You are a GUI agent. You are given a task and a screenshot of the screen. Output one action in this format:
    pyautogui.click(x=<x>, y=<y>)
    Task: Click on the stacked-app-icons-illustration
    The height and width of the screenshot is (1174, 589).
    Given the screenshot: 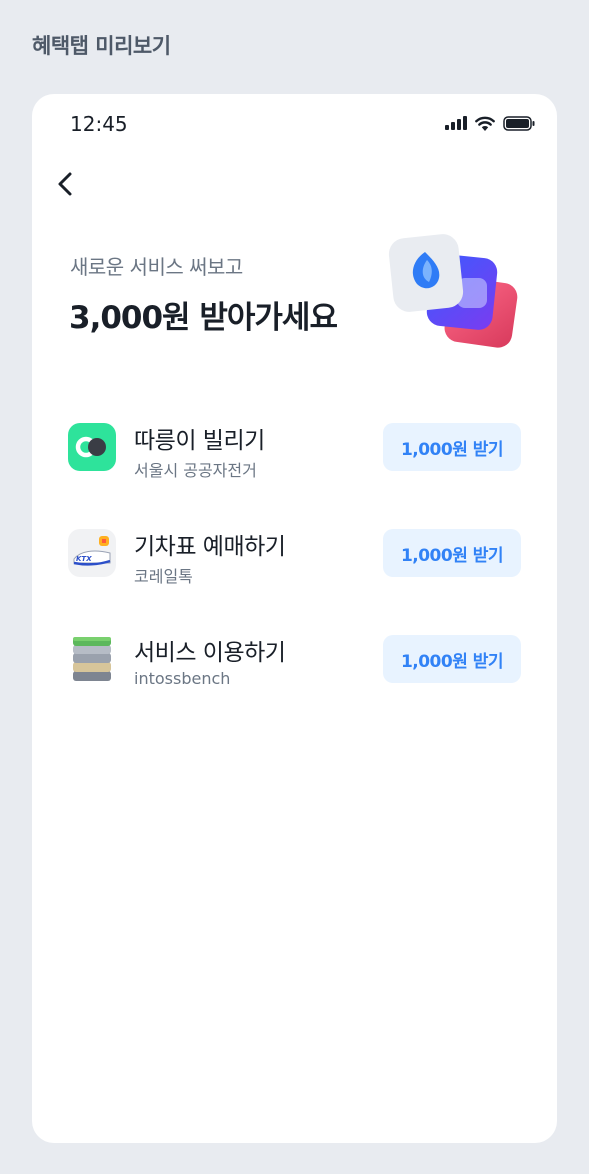 What is the action you would take?
    pyautogui.click(x=453, y=291)
    